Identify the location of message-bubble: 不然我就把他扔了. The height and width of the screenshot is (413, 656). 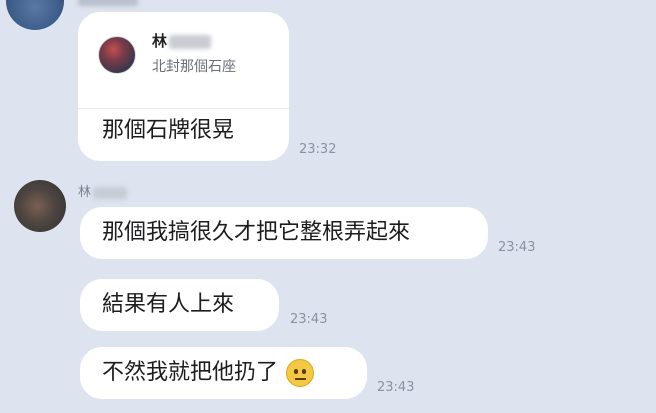
(223, 373).